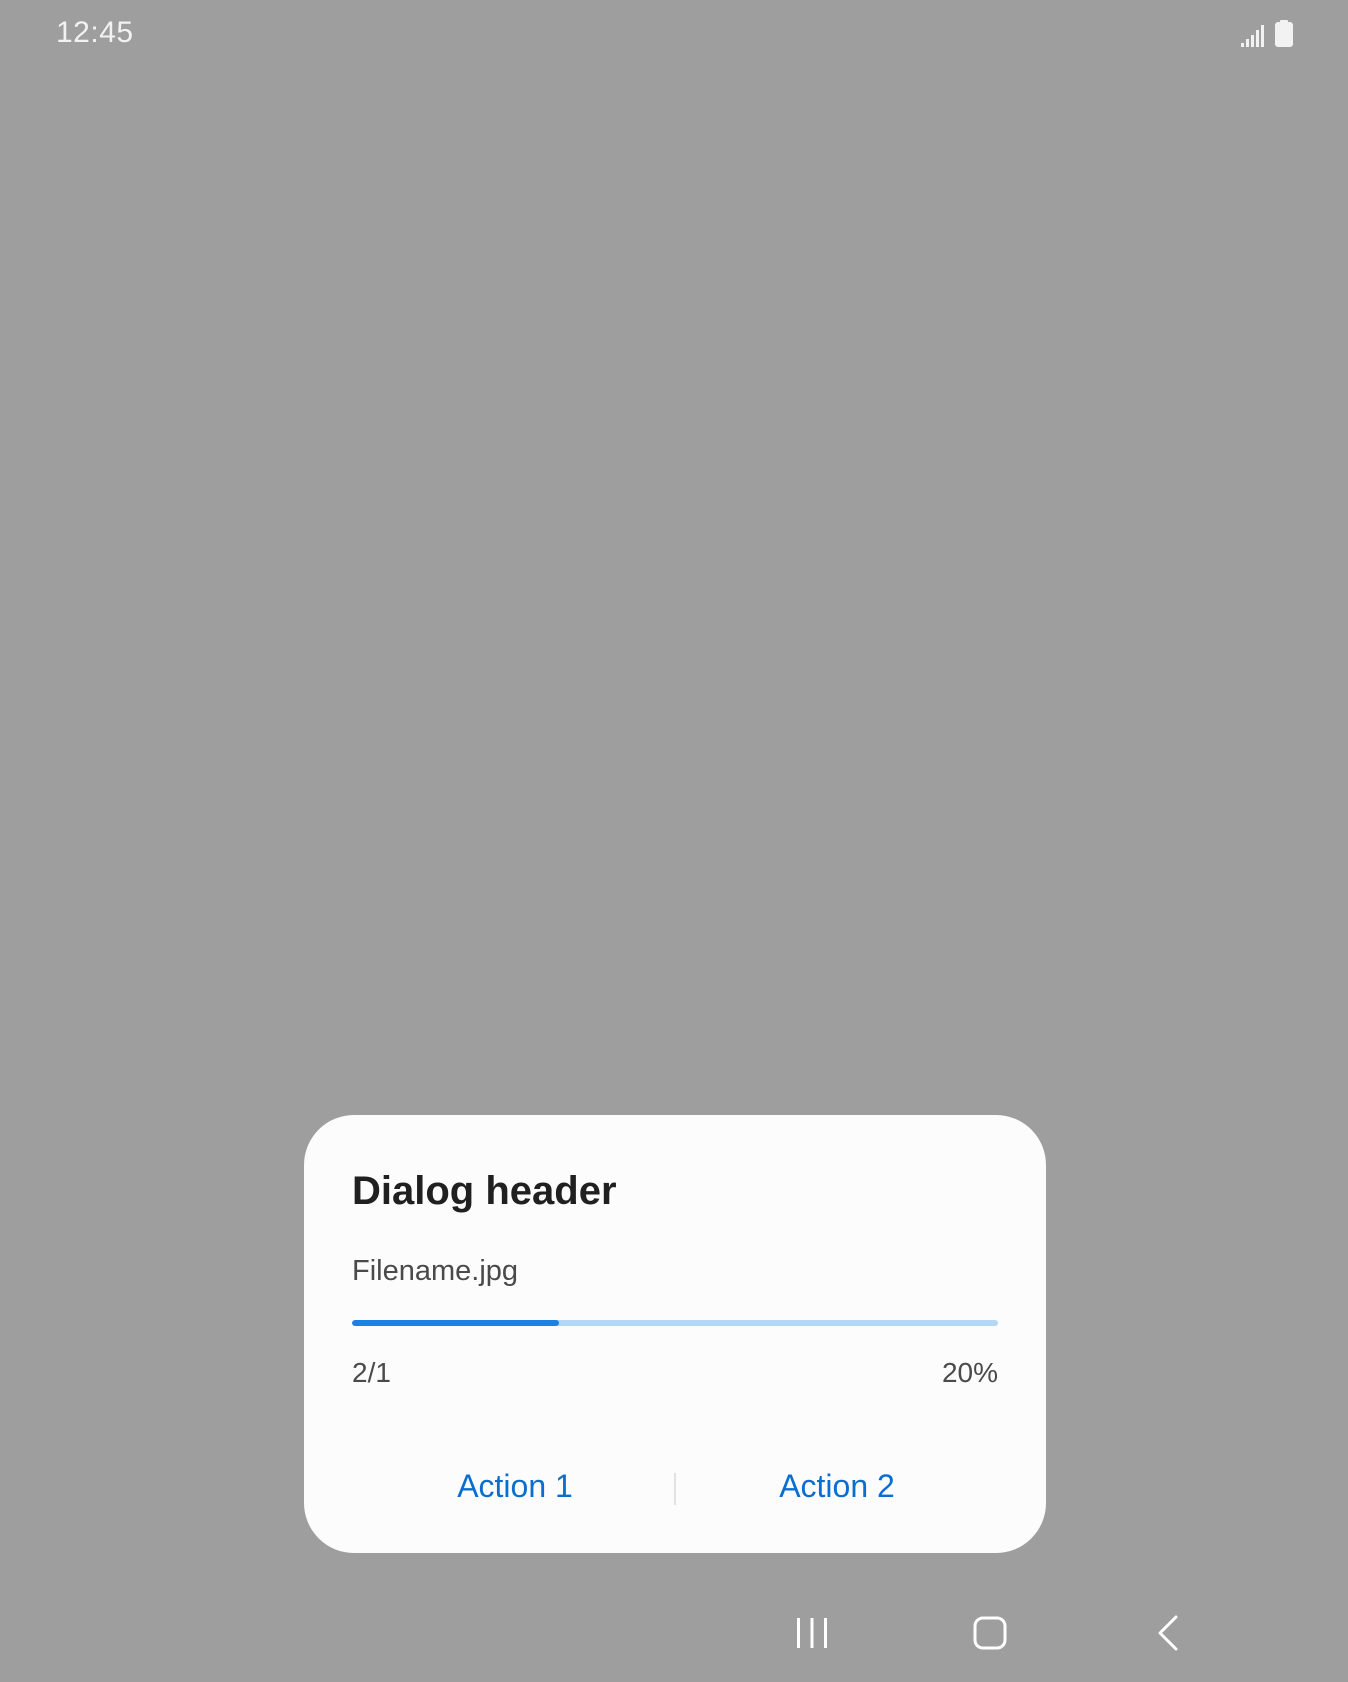 The width and height of the screenshot is (1348, 1682). I want to click on navigation-bar, so click(674, 1636).